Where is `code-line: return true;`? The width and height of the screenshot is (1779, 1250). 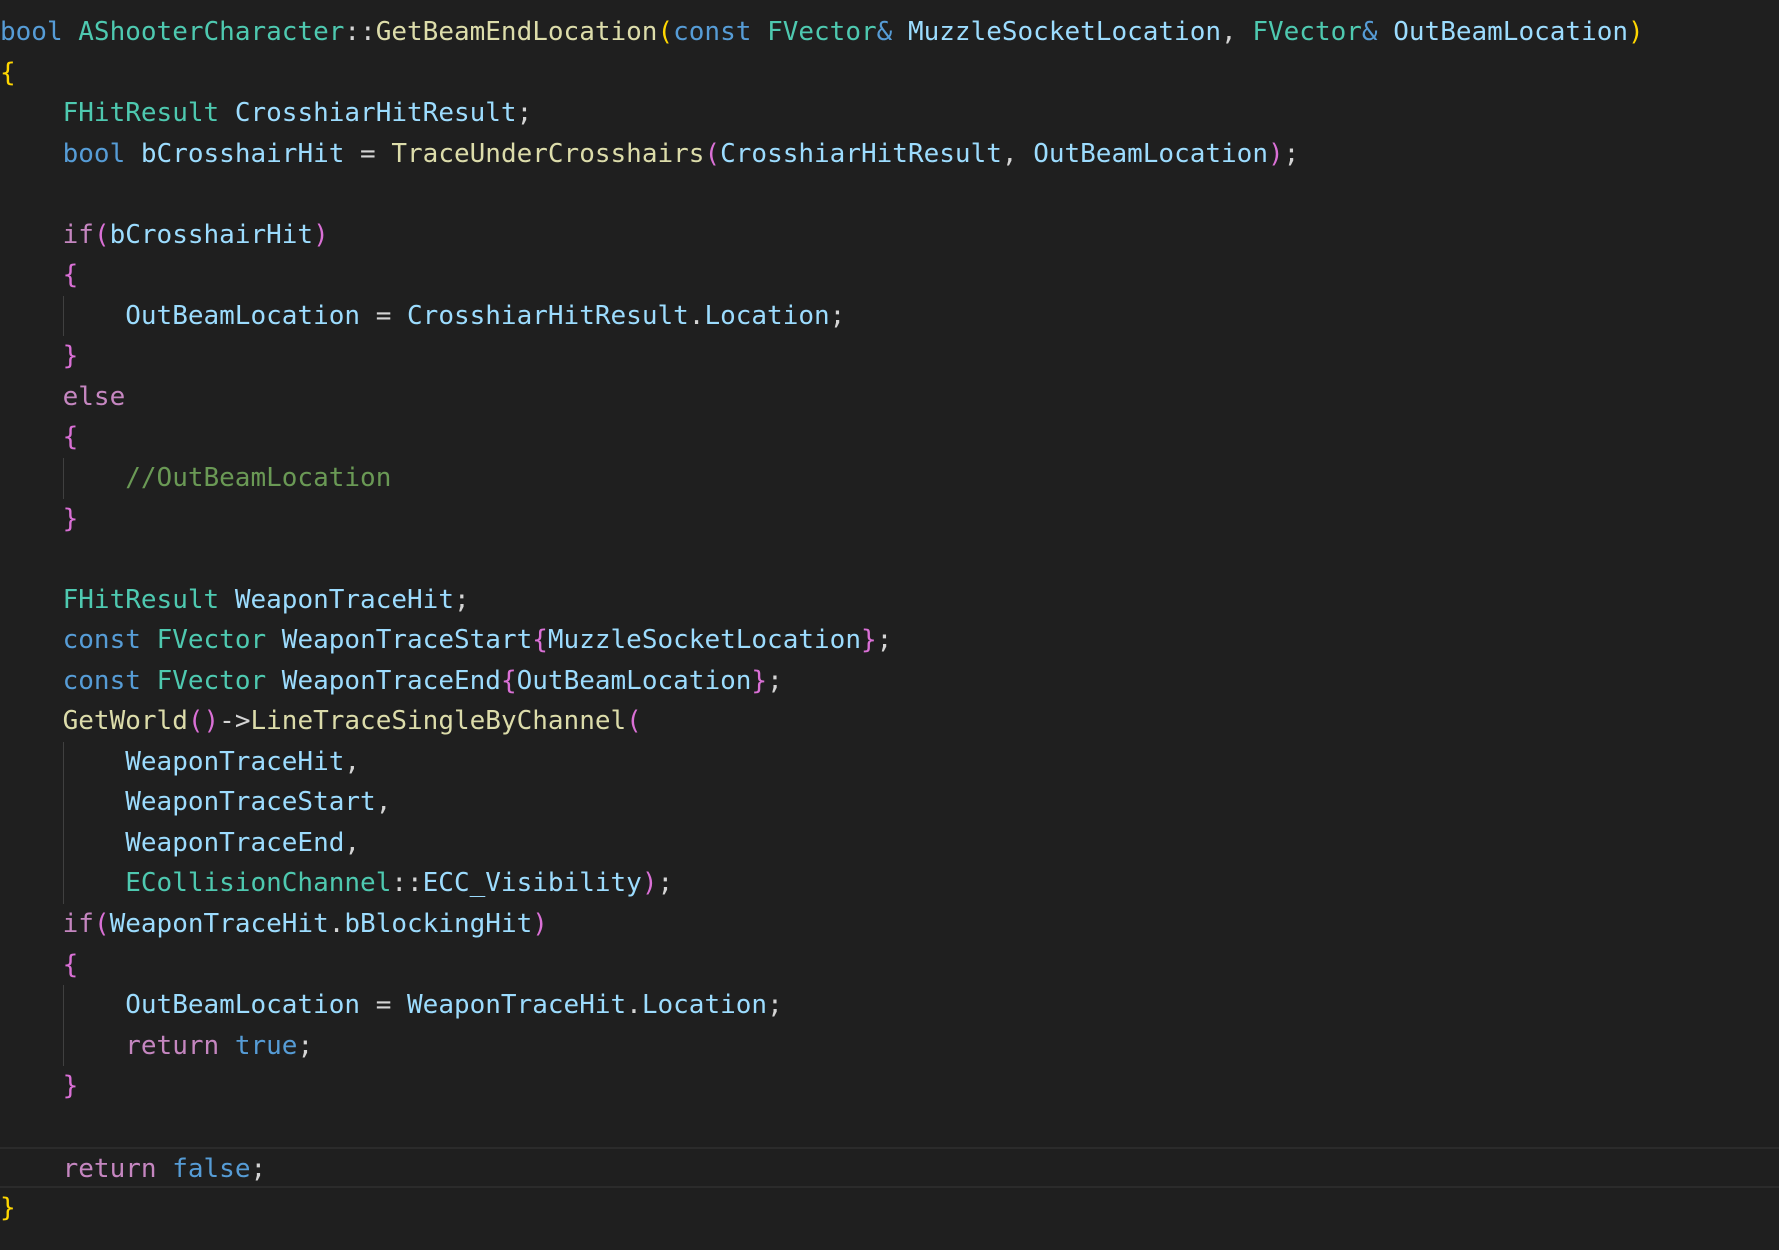
code-line: return true; is located at coordinates (889, 1046).